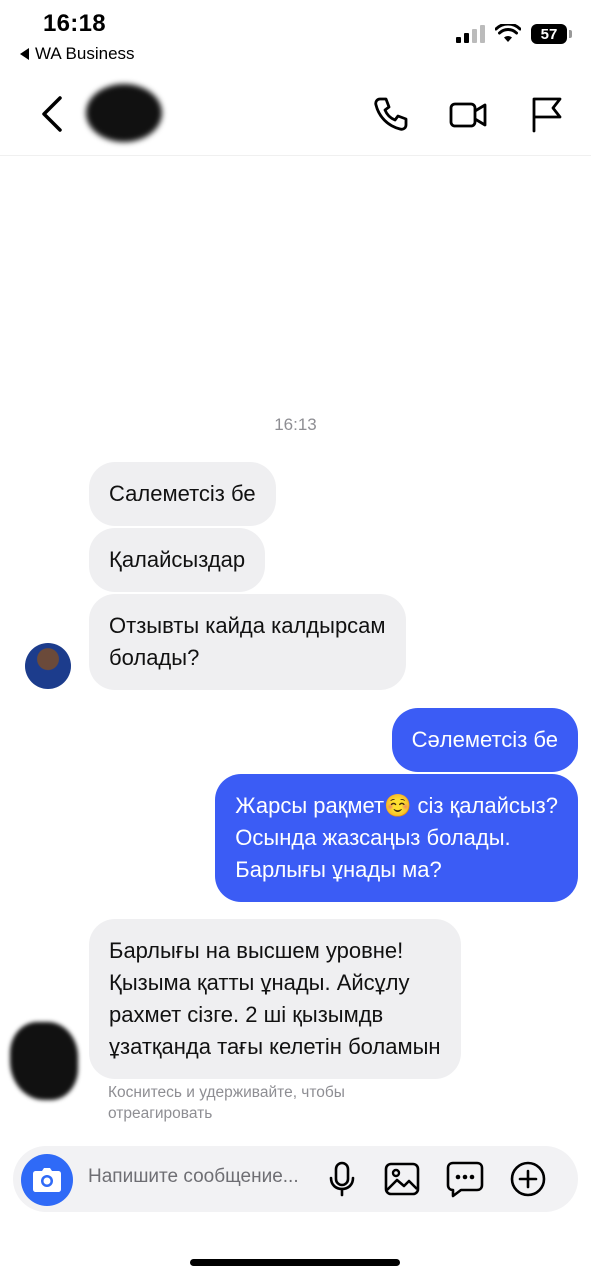 The image size is (591, 1280). What do you see at coordinates (465, 1179) in the screenshot?
I see `sticker-icon` at bounding box center [465, 1179].